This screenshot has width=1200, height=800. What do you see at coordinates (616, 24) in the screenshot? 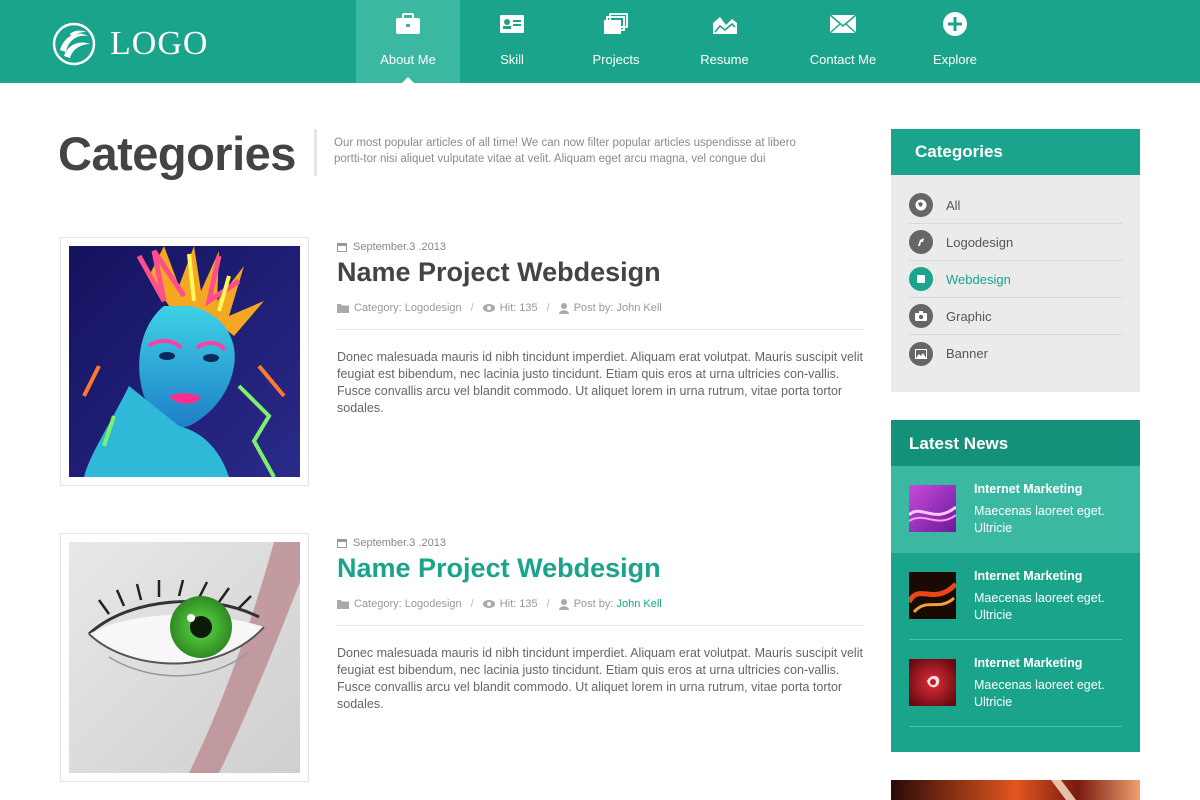
I see `stacked-pages-icon` at bounding box center [616, 24].